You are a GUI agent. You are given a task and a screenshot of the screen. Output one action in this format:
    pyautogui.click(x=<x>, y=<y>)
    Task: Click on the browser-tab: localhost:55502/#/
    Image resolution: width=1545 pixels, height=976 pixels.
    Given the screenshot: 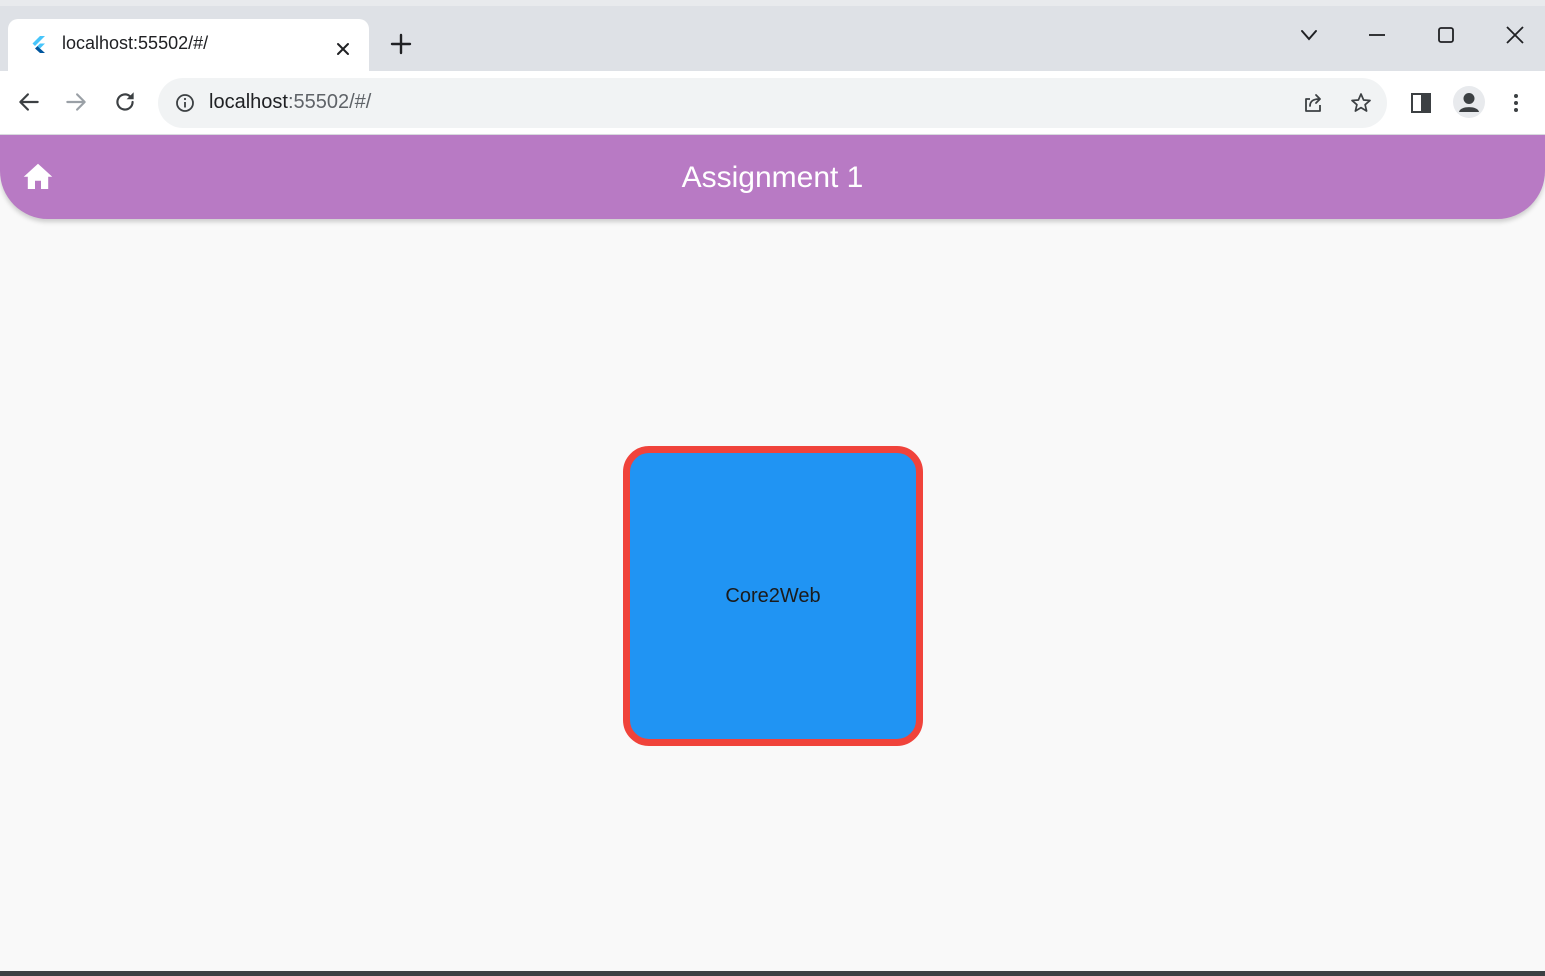 What is the action you would take?
    pyautogui.click(x=188, y=48)
    